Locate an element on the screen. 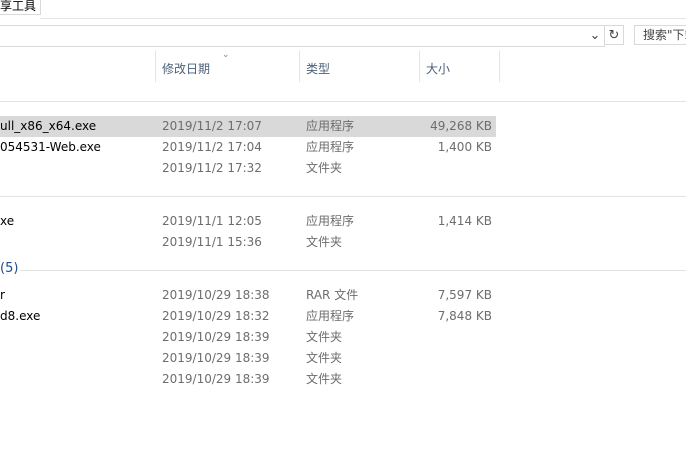  chevron-down-icon: ⌄ is located at coordinates (595, 35).